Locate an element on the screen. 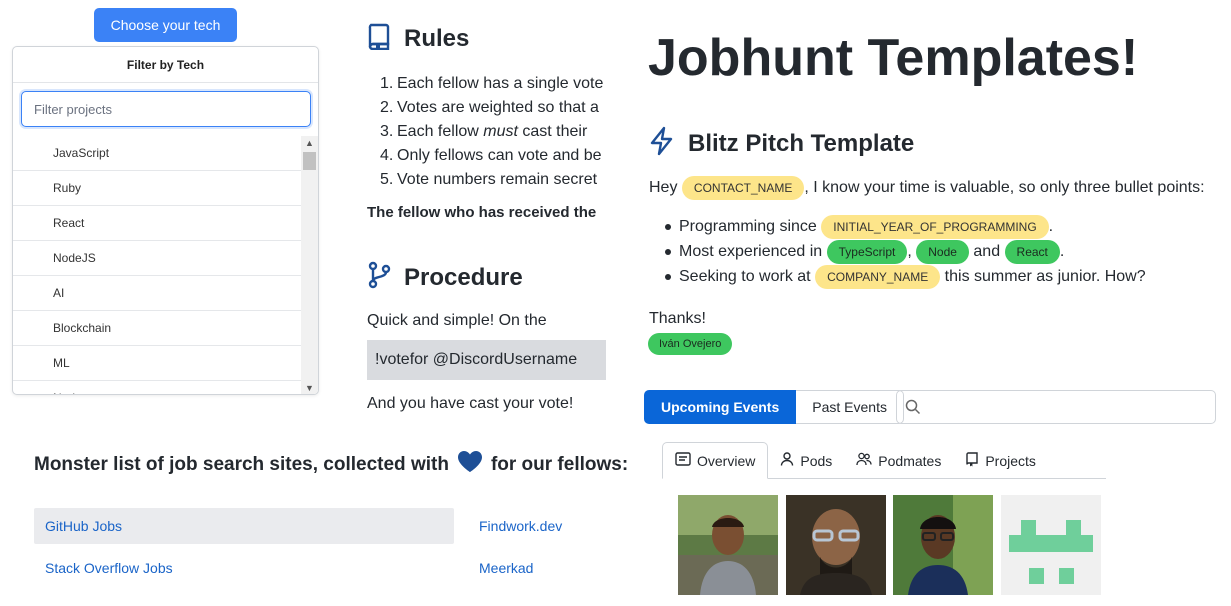 The height and width of the screenshot is (606, 1231). tech-item-ruby: Ruby is located at coordinates (157, 188).